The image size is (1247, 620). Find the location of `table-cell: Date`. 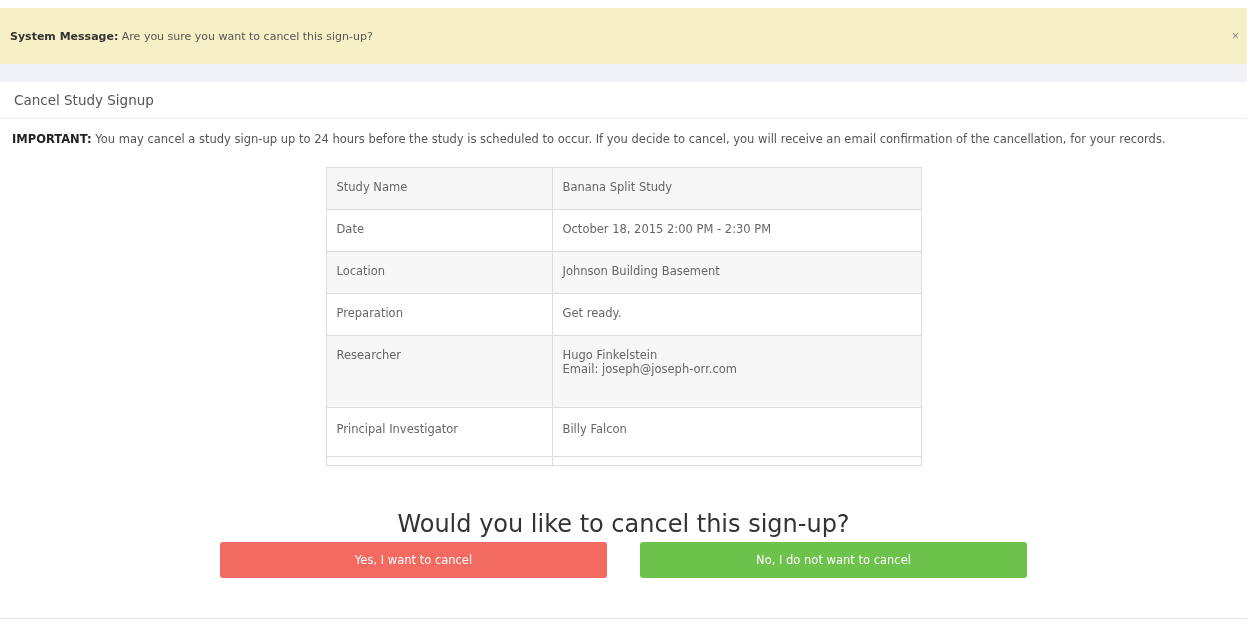

table-cell: Date is located at coordinates (439, 230).